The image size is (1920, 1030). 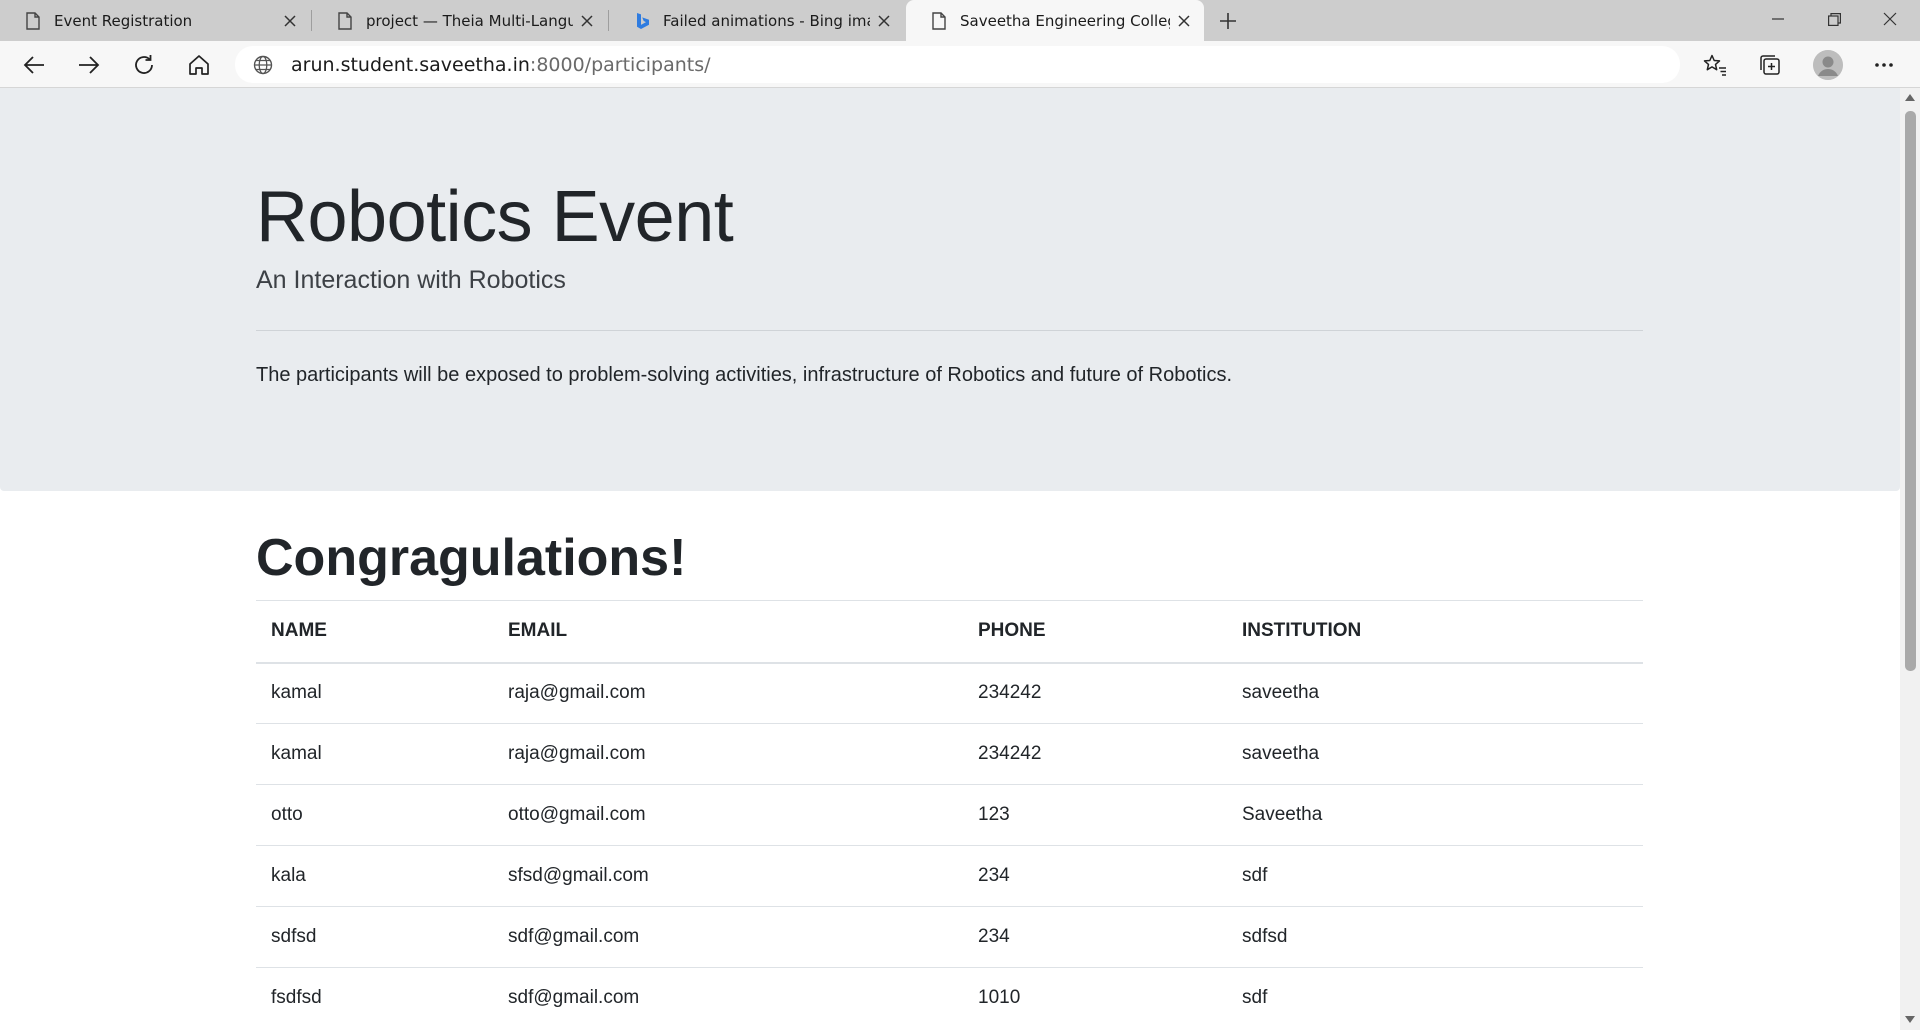 I want to click on minimize-icon, so click(x=1778, y=19).